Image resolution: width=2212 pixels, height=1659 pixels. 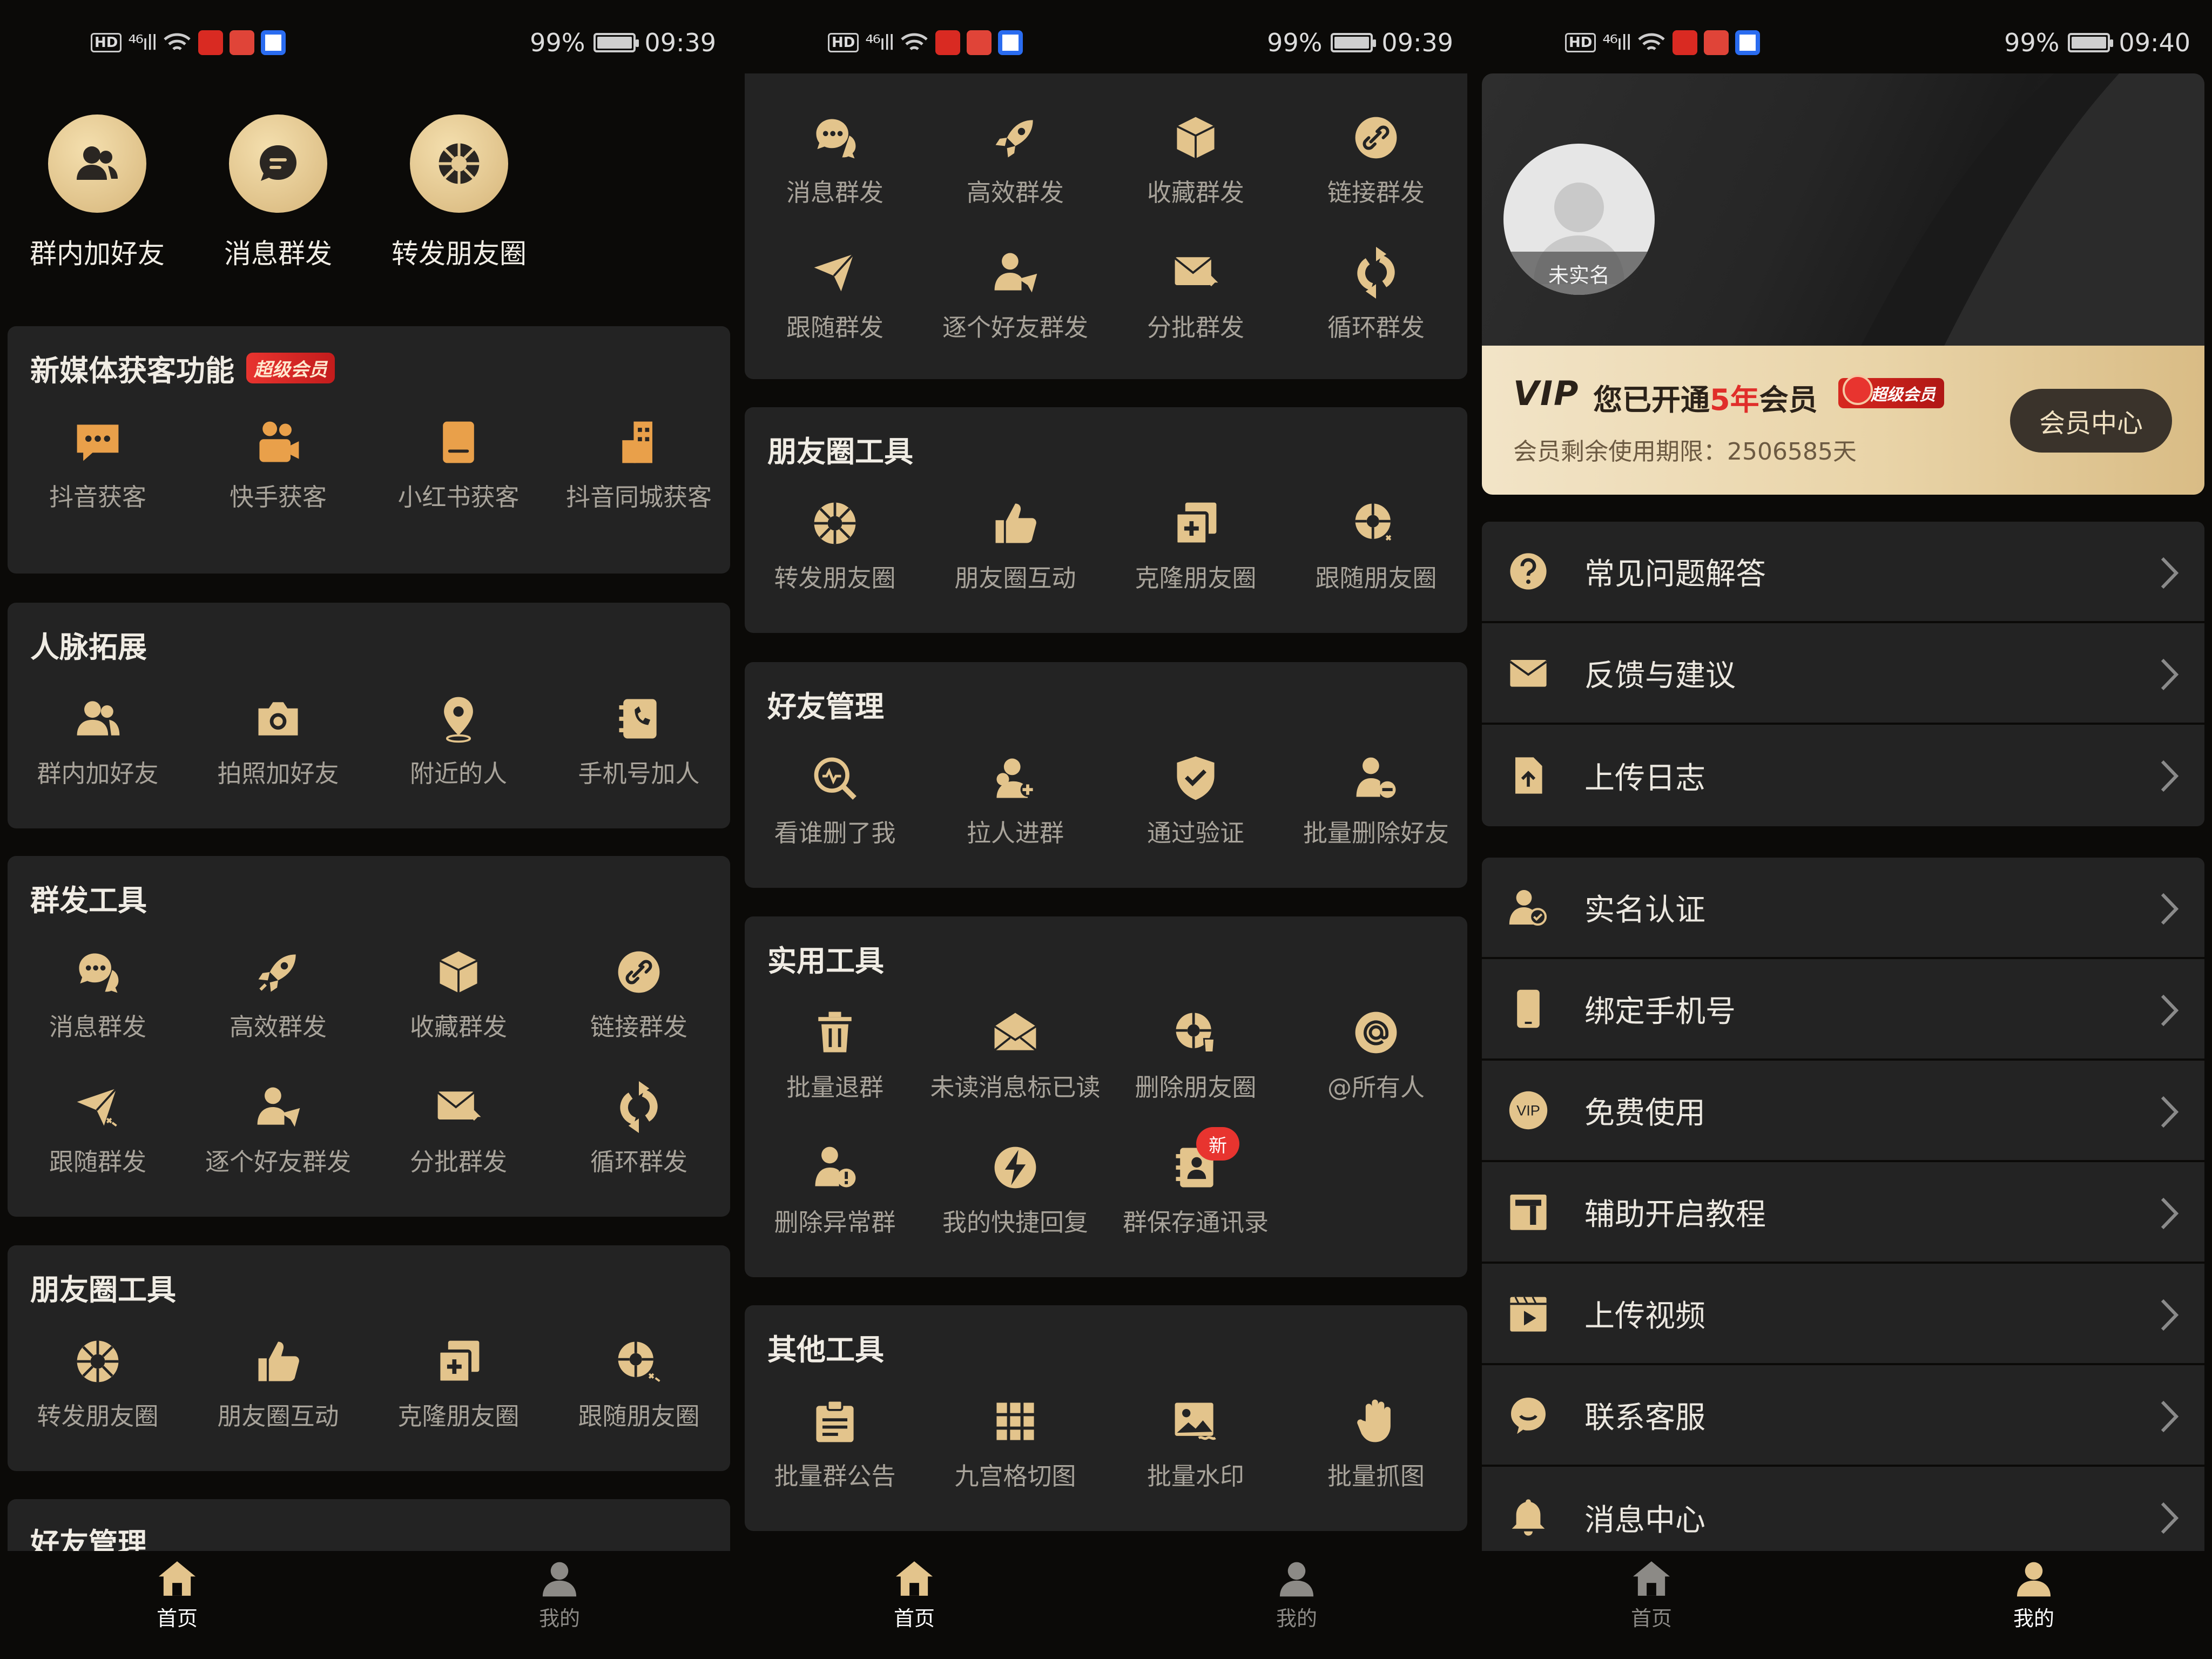 What do you see at coordinates (1651, 41) in the screenshot?
I see `wifi-icon` at bounding box center [1651, 41].